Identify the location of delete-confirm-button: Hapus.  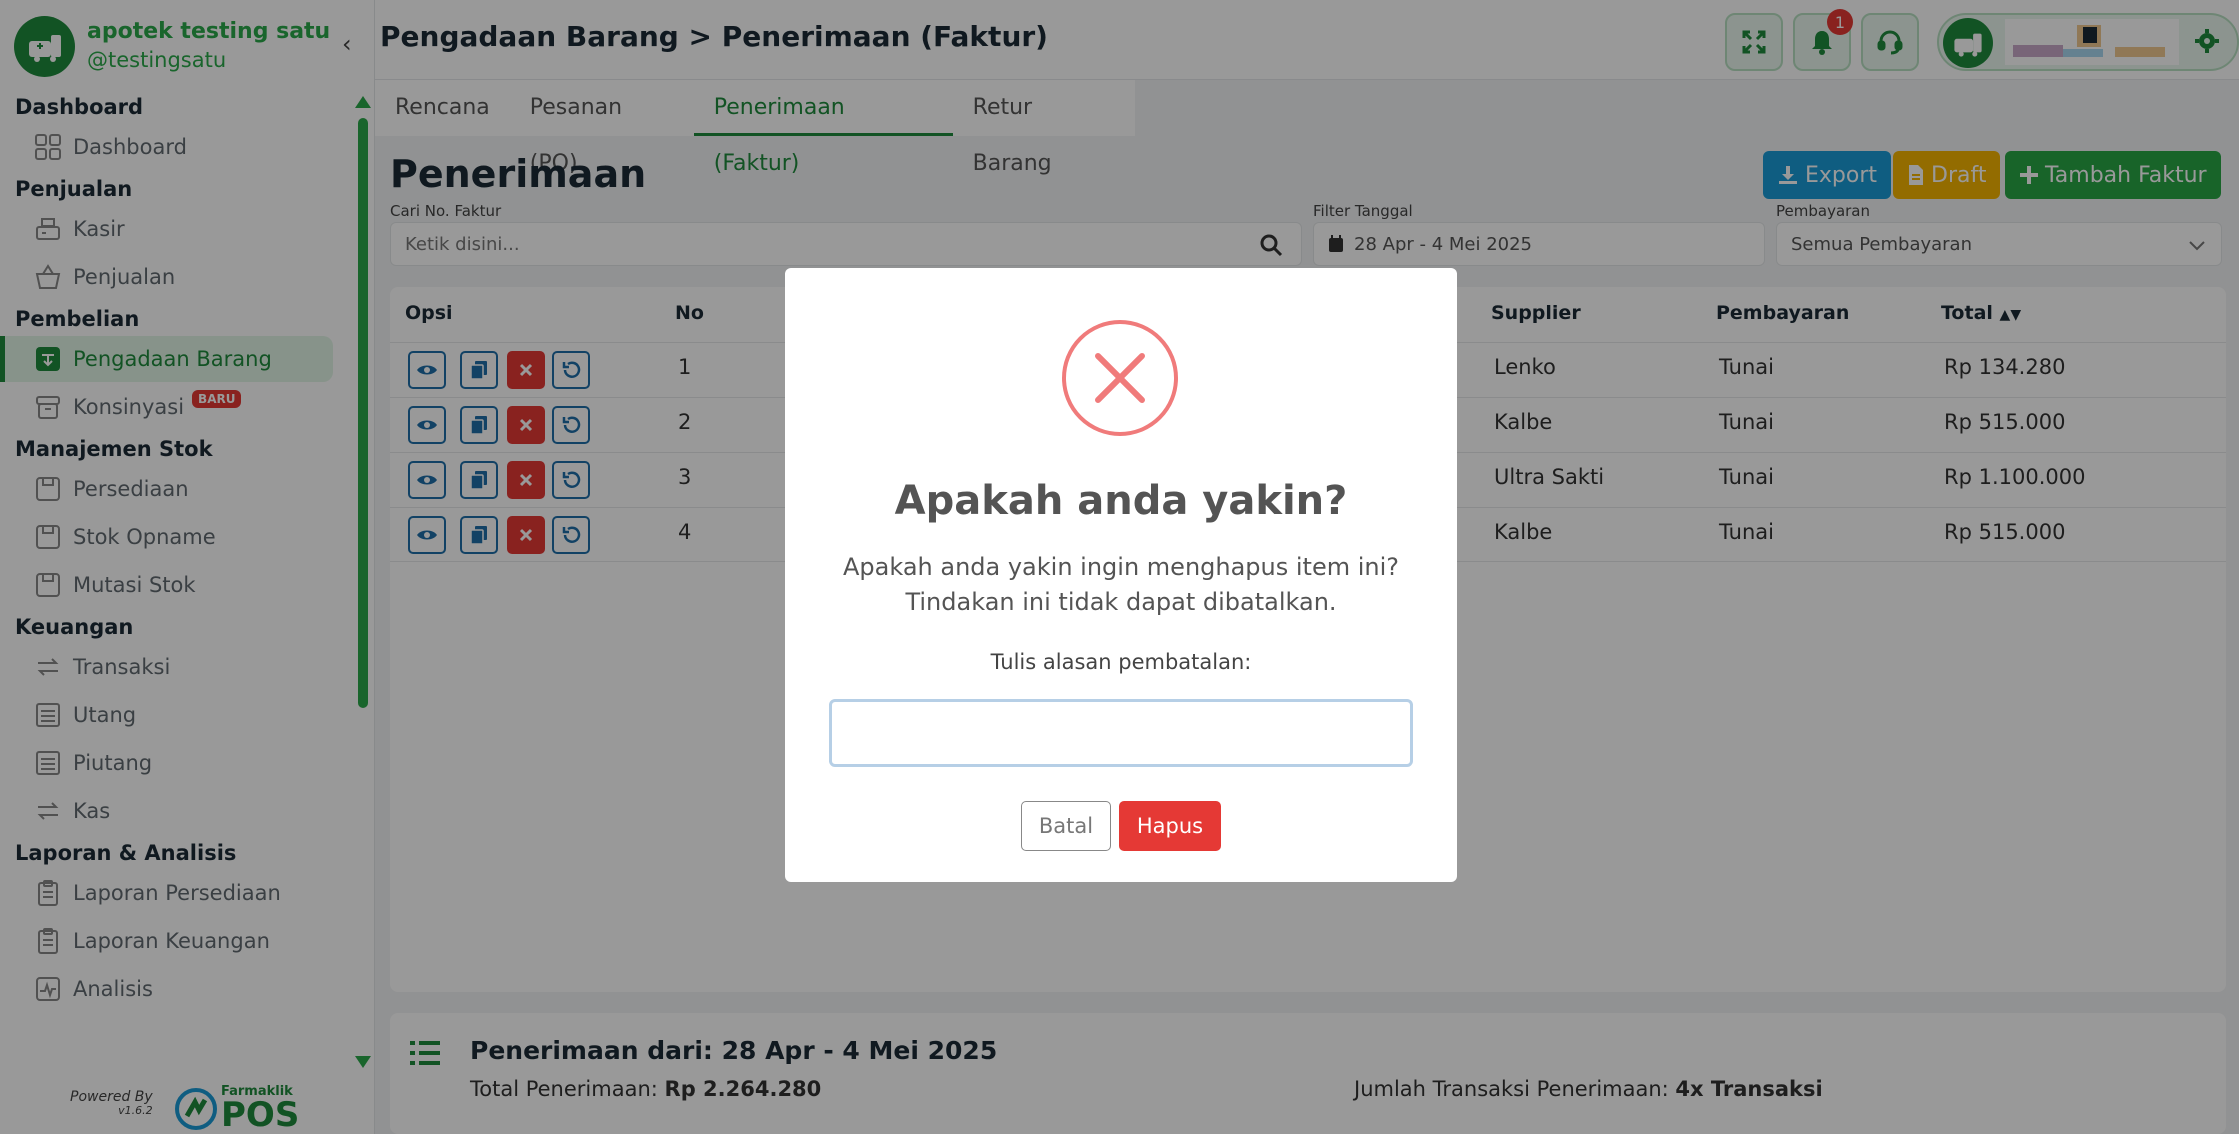
(1170, 826).